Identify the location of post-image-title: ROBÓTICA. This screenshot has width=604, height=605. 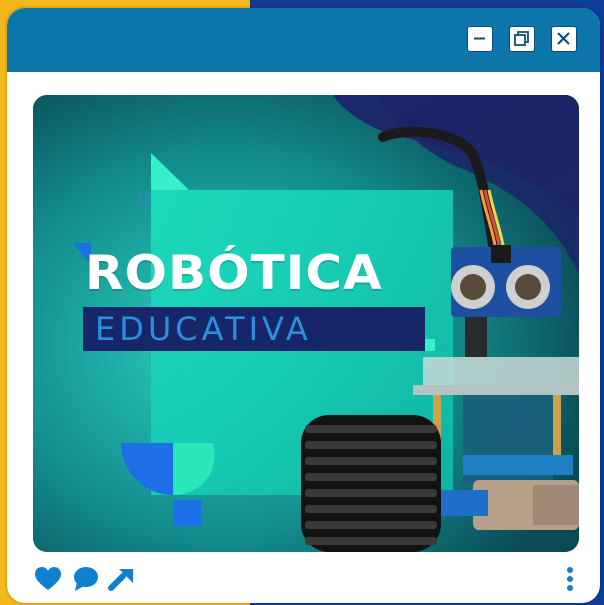
(234, 273).